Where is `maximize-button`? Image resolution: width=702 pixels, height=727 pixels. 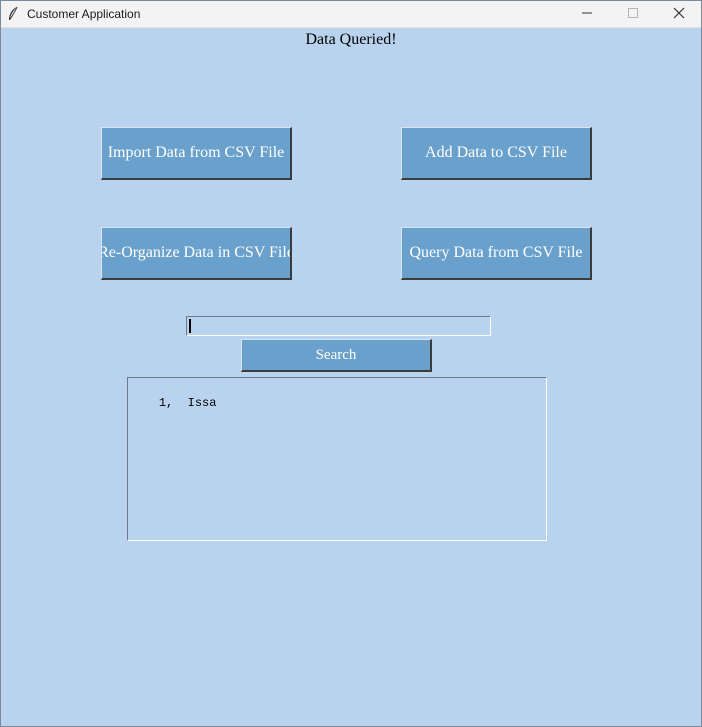
maximize-button is located at coordinates (632, 14).